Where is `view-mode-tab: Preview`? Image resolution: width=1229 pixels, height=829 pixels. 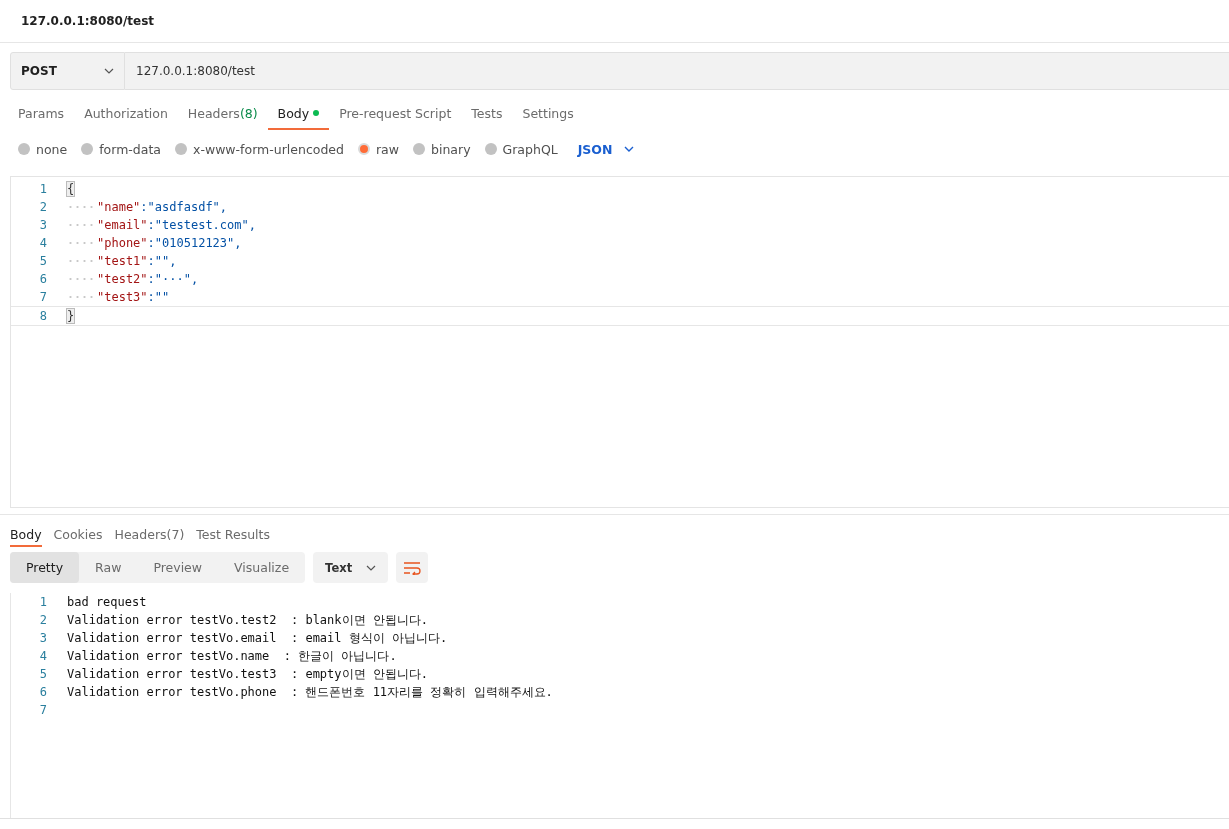 view-mode-tab: Preview is located at coordinates (178, 567).